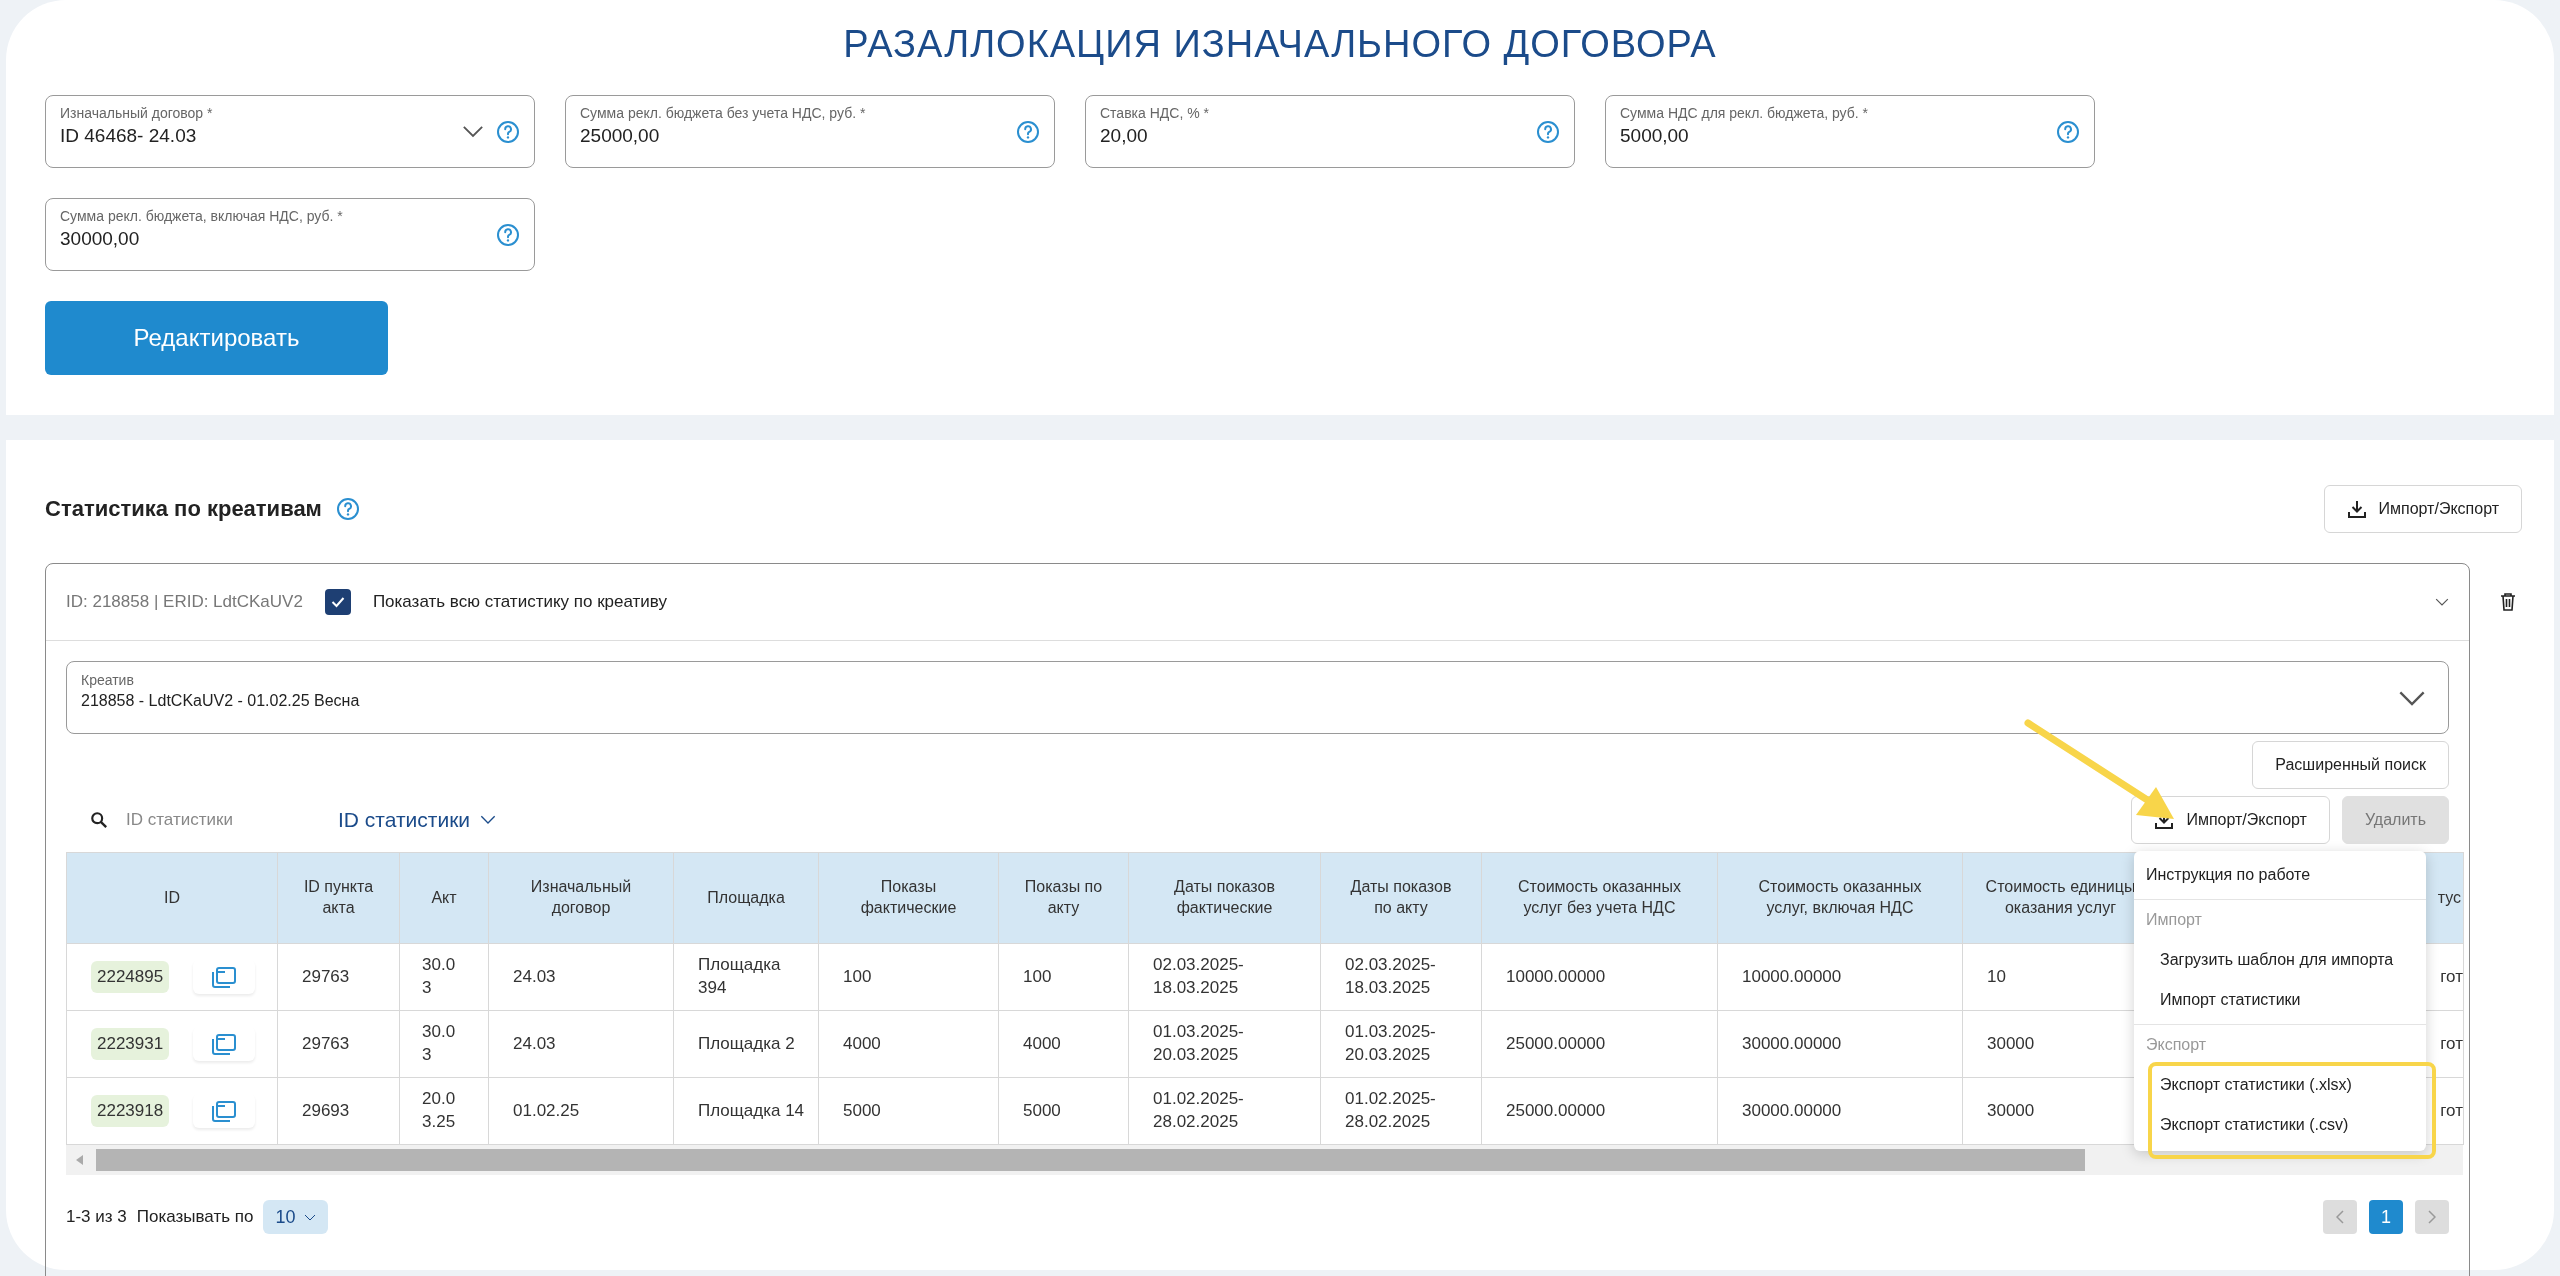 The width and height of the screenshot is (2560, 1276). I want to click on column-header: Стоимость оказанных услуг без учета НДС, so click(1599, 898).